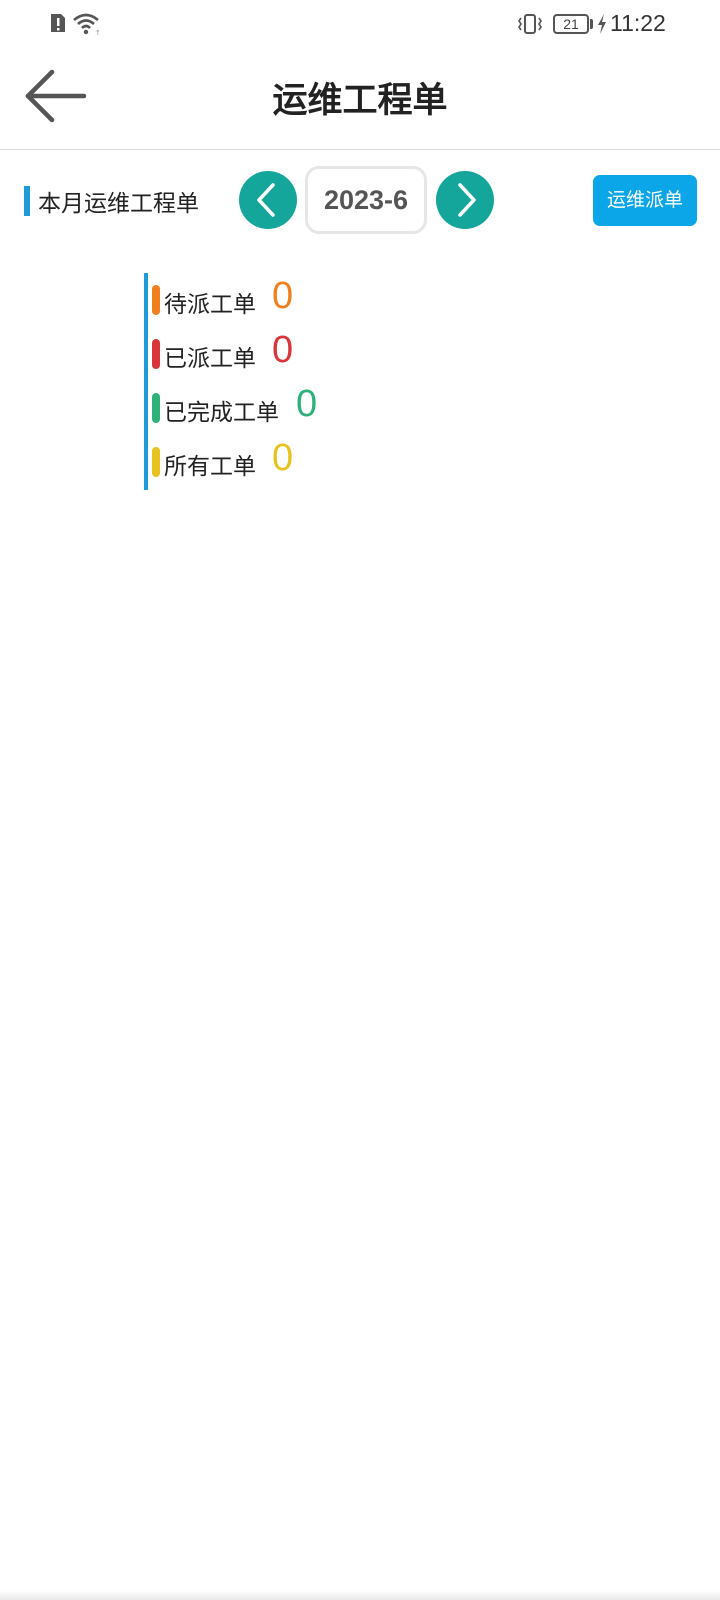 The height and width of the screenshot is (1600, 720). What do you see at coordinates (210, 359) in the screenshot?
I see `stat-label: 已派工单` at bounding box center [210, 359].